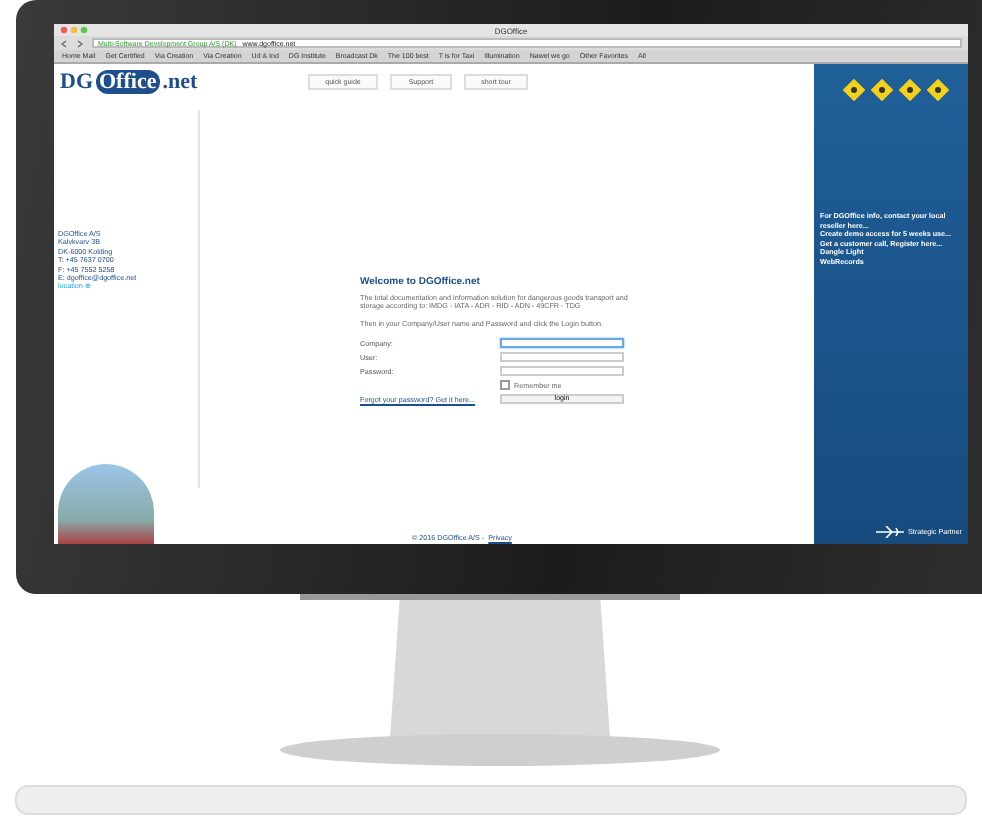 This screenshot has height=820, width=982. I want to click on checkbox, so click(505, 385).